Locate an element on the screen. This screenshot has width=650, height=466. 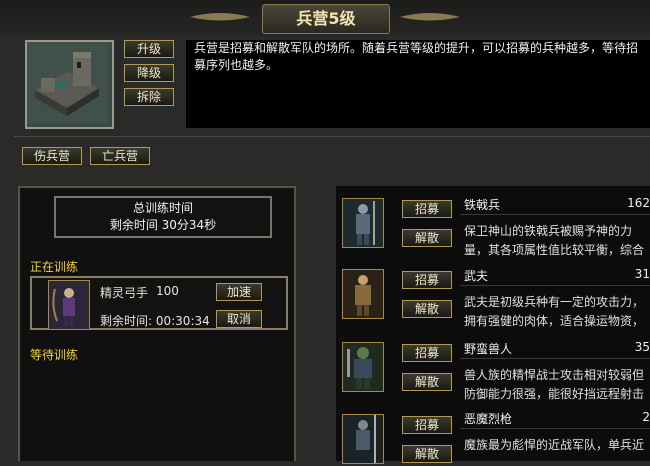
unit-description-line: 拥有强健的肉体，适合操运物资， is located at coordinates (554, 321).